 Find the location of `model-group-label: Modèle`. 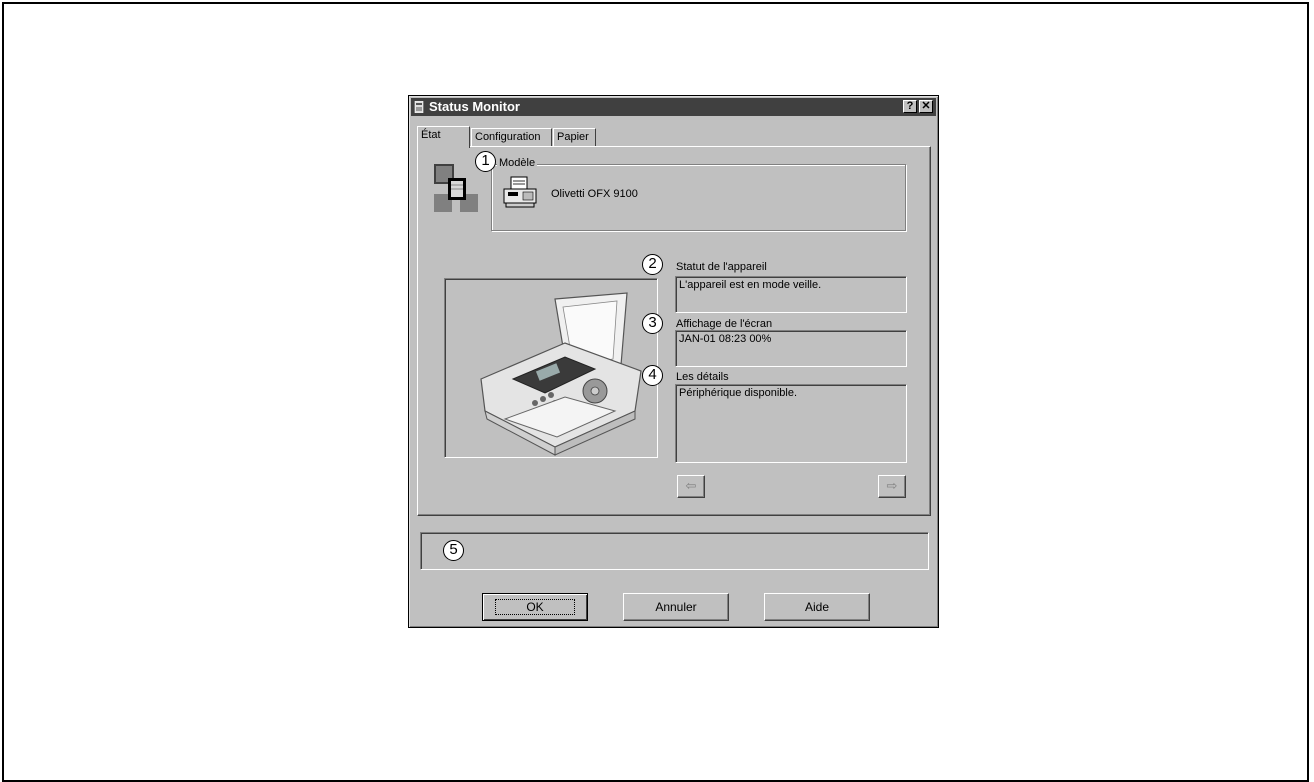

model-group-label: Modèle is located at coordinates (517, 163).